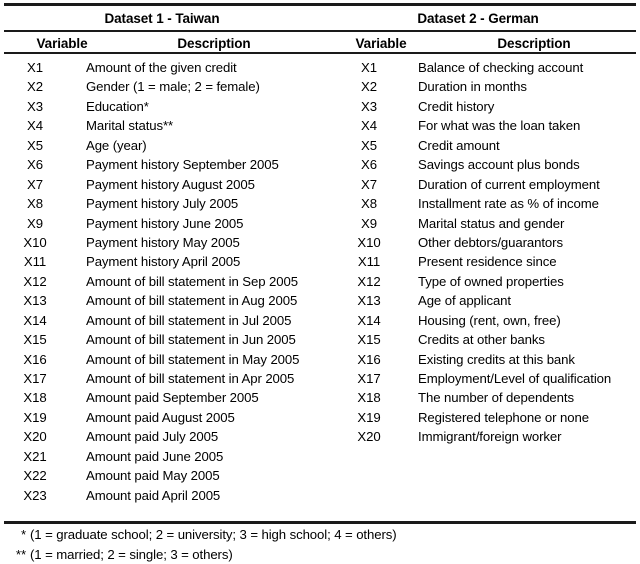 This screenshot has height=564, width=640. Describe the element at coordinates (152, 437) in the screenshot. I see `description-cell: Amount paid July 2005` at that location.